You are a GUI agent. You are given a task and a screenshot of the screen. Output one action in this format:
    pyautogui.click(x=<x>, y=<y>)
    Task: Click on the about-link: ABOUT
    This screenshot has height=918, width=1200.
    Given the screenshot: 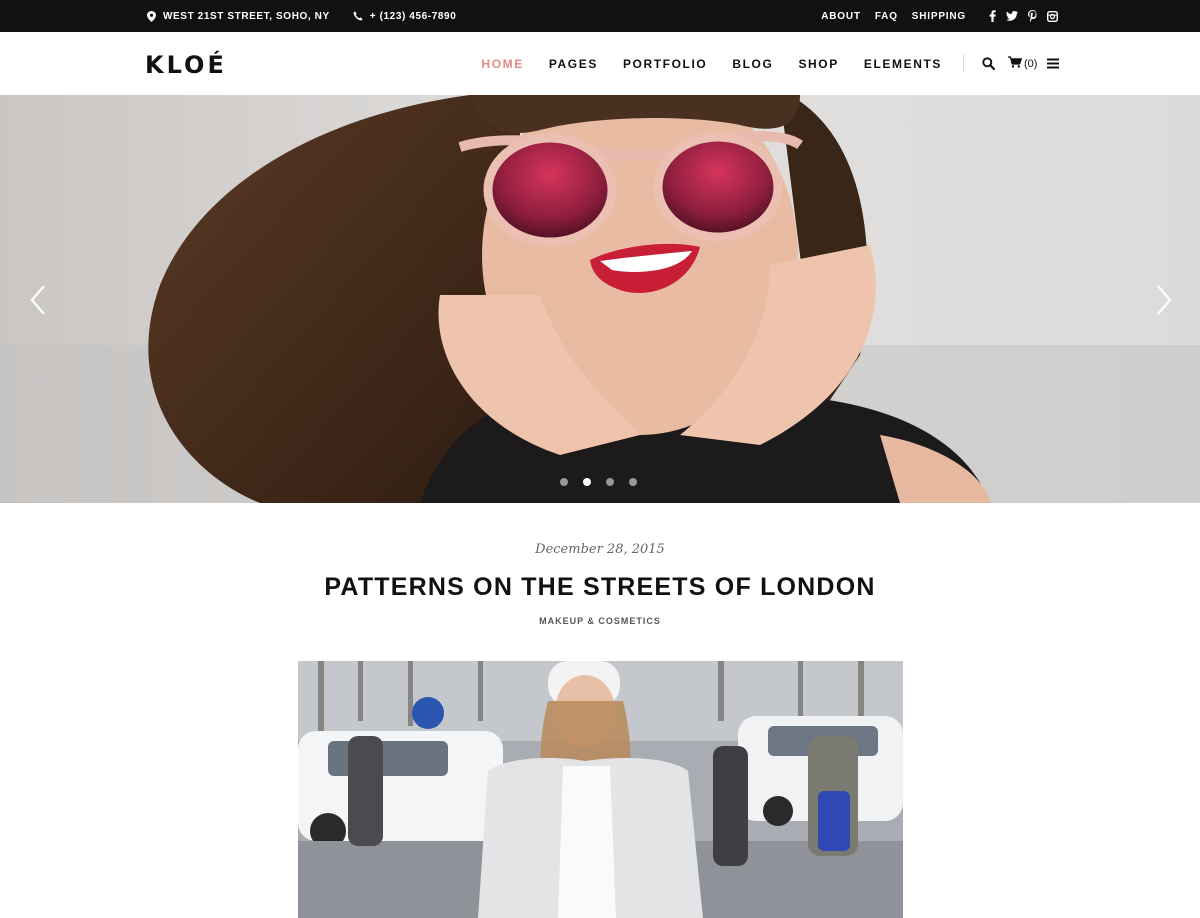 What is the action you would take?
    pyautogui.click(x=841, y=16)
    